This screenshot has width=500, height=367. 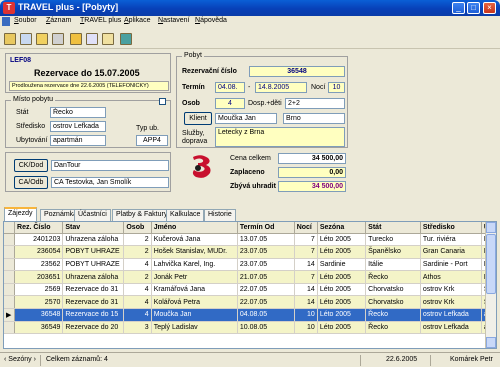 What do you see at coordinates (39, 290) in the screenshot?
I see `cell-rez-cislo: 2569` at bounding box center [39, 290].